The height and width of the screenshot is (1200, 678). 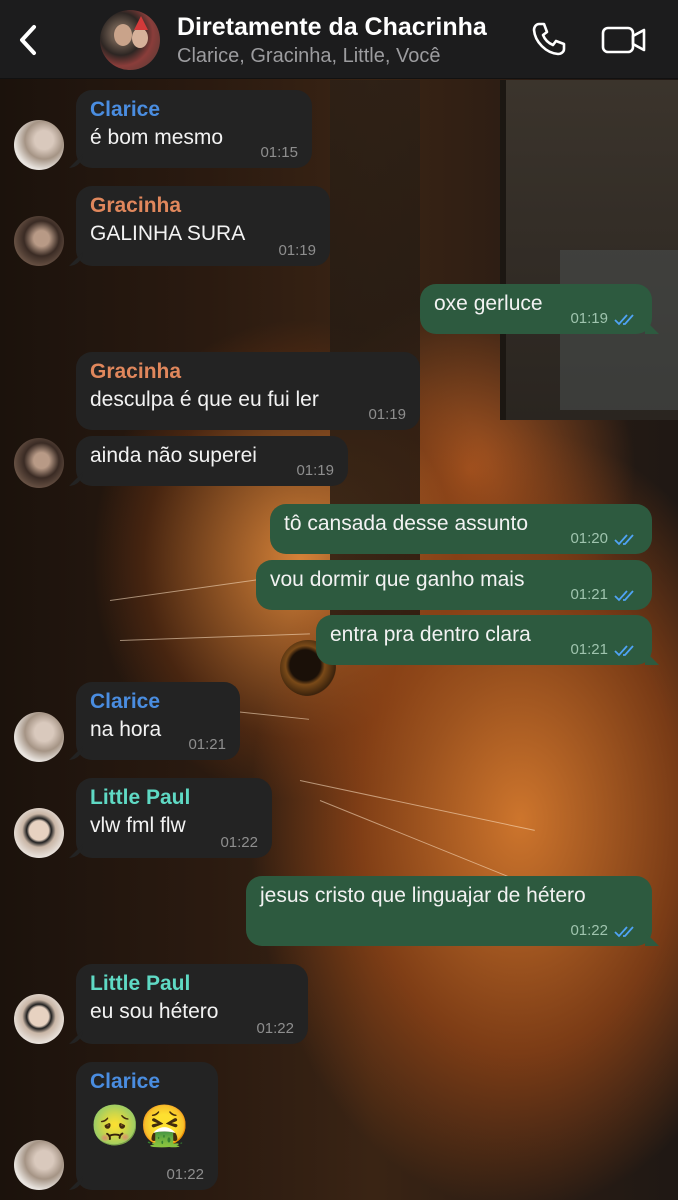 I want to click on message-bubble: Little Paul vlw fml flw 01:22, so click(x=174, y=818).